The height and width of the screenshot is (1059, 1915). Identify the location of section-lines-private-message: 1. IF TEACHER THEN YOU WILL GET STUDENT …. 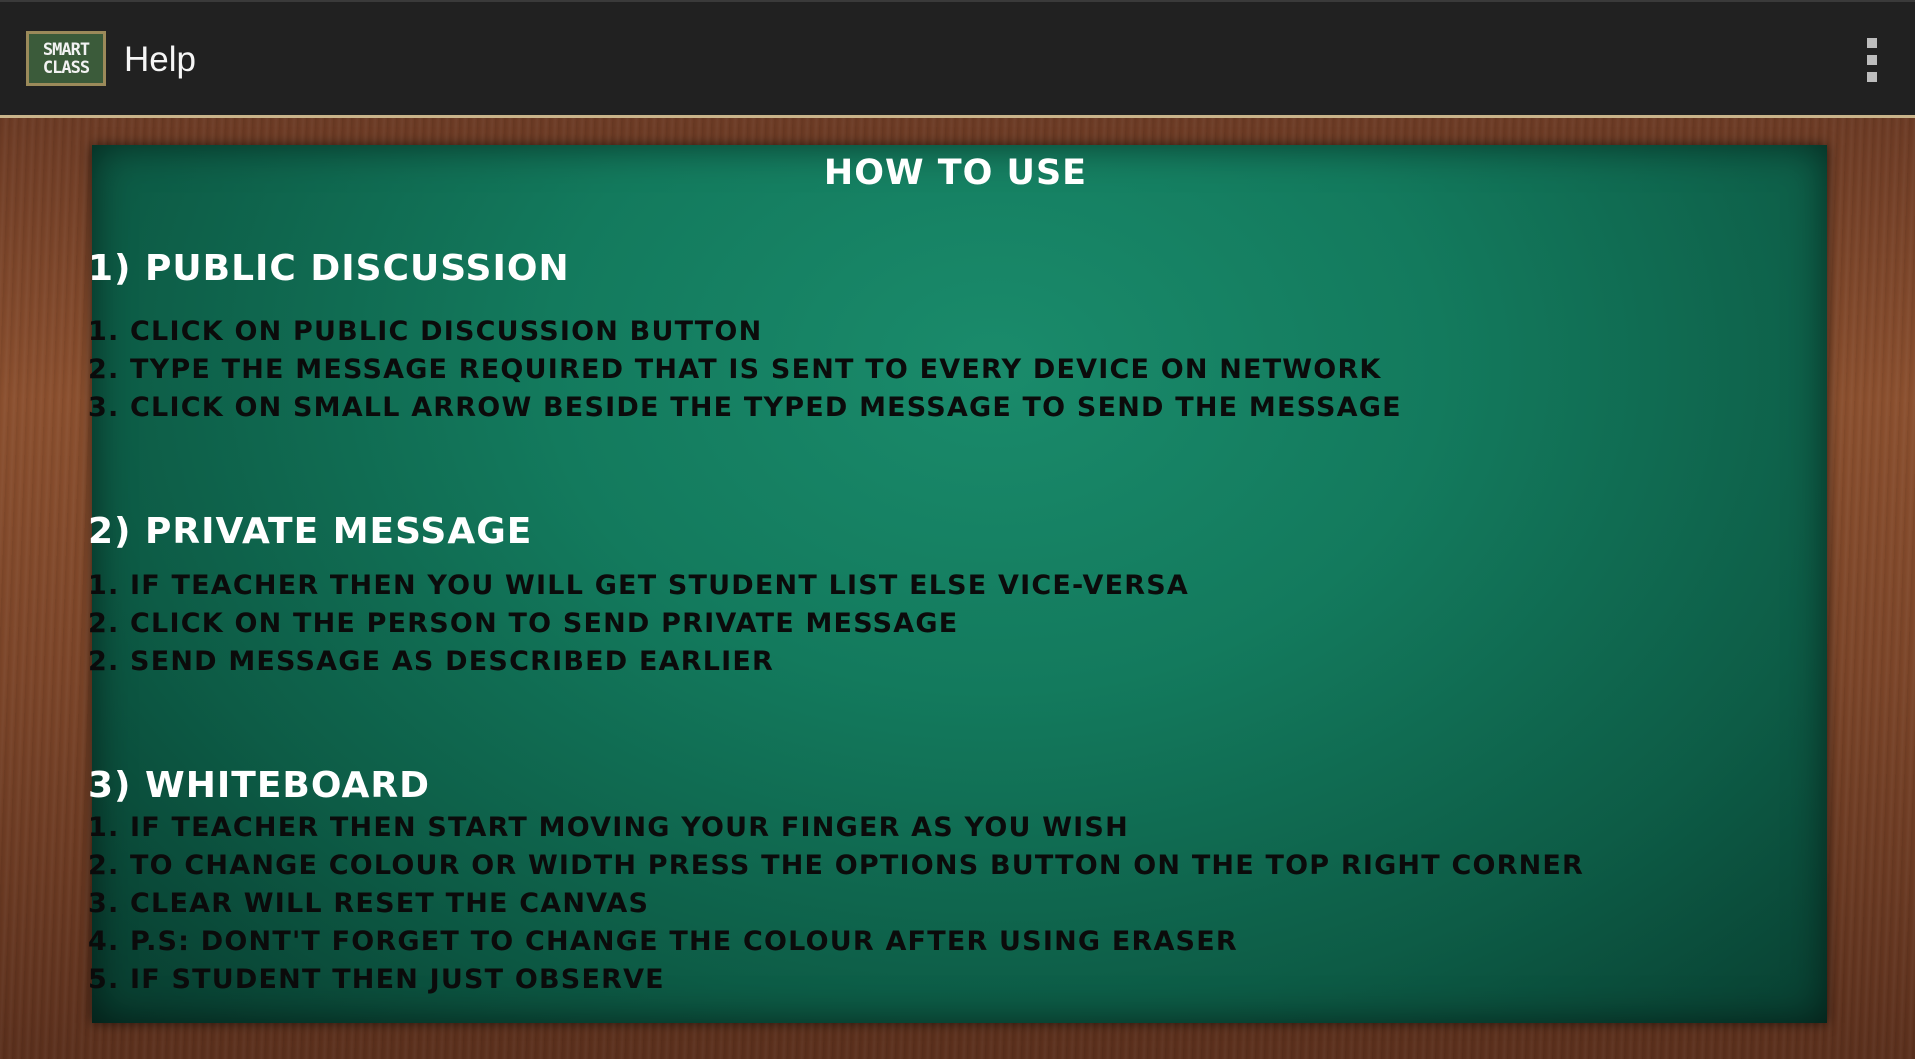
(638, 624).